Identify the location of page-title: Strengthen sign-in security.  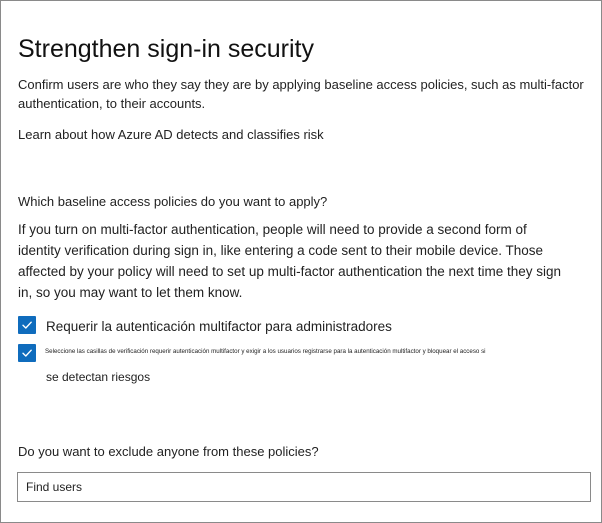
(166, 49).